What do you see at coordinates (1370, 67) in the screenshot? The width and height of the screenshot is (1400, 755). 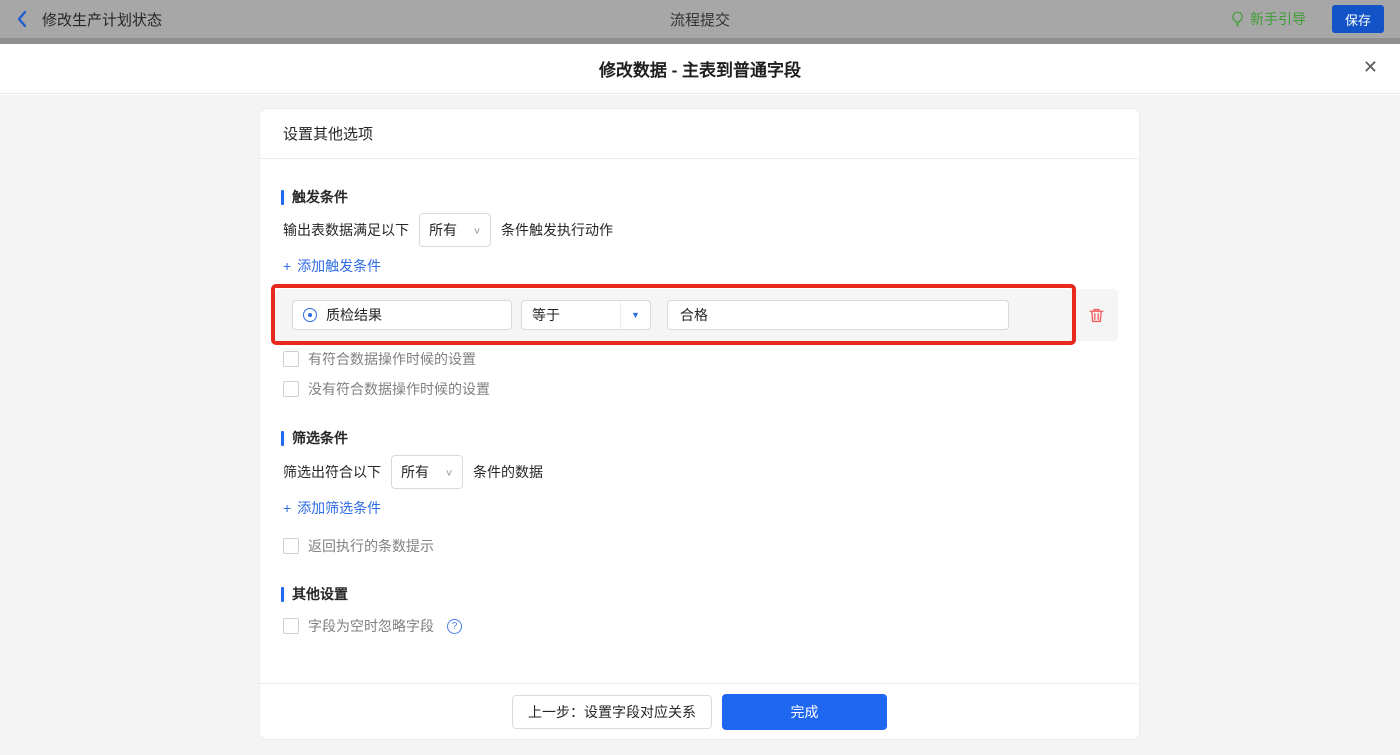 I see `close-icon: ✕` at bounding box center [1370, 67].